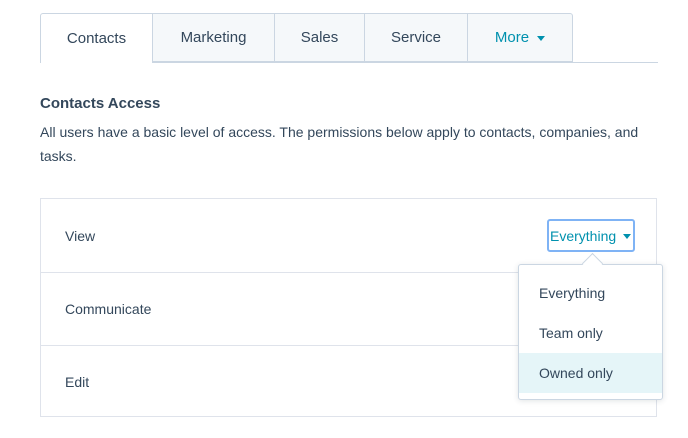  Describe the element at coordinates (80, 235) in the screenshot. I see `permission-label-view: View` at that location.